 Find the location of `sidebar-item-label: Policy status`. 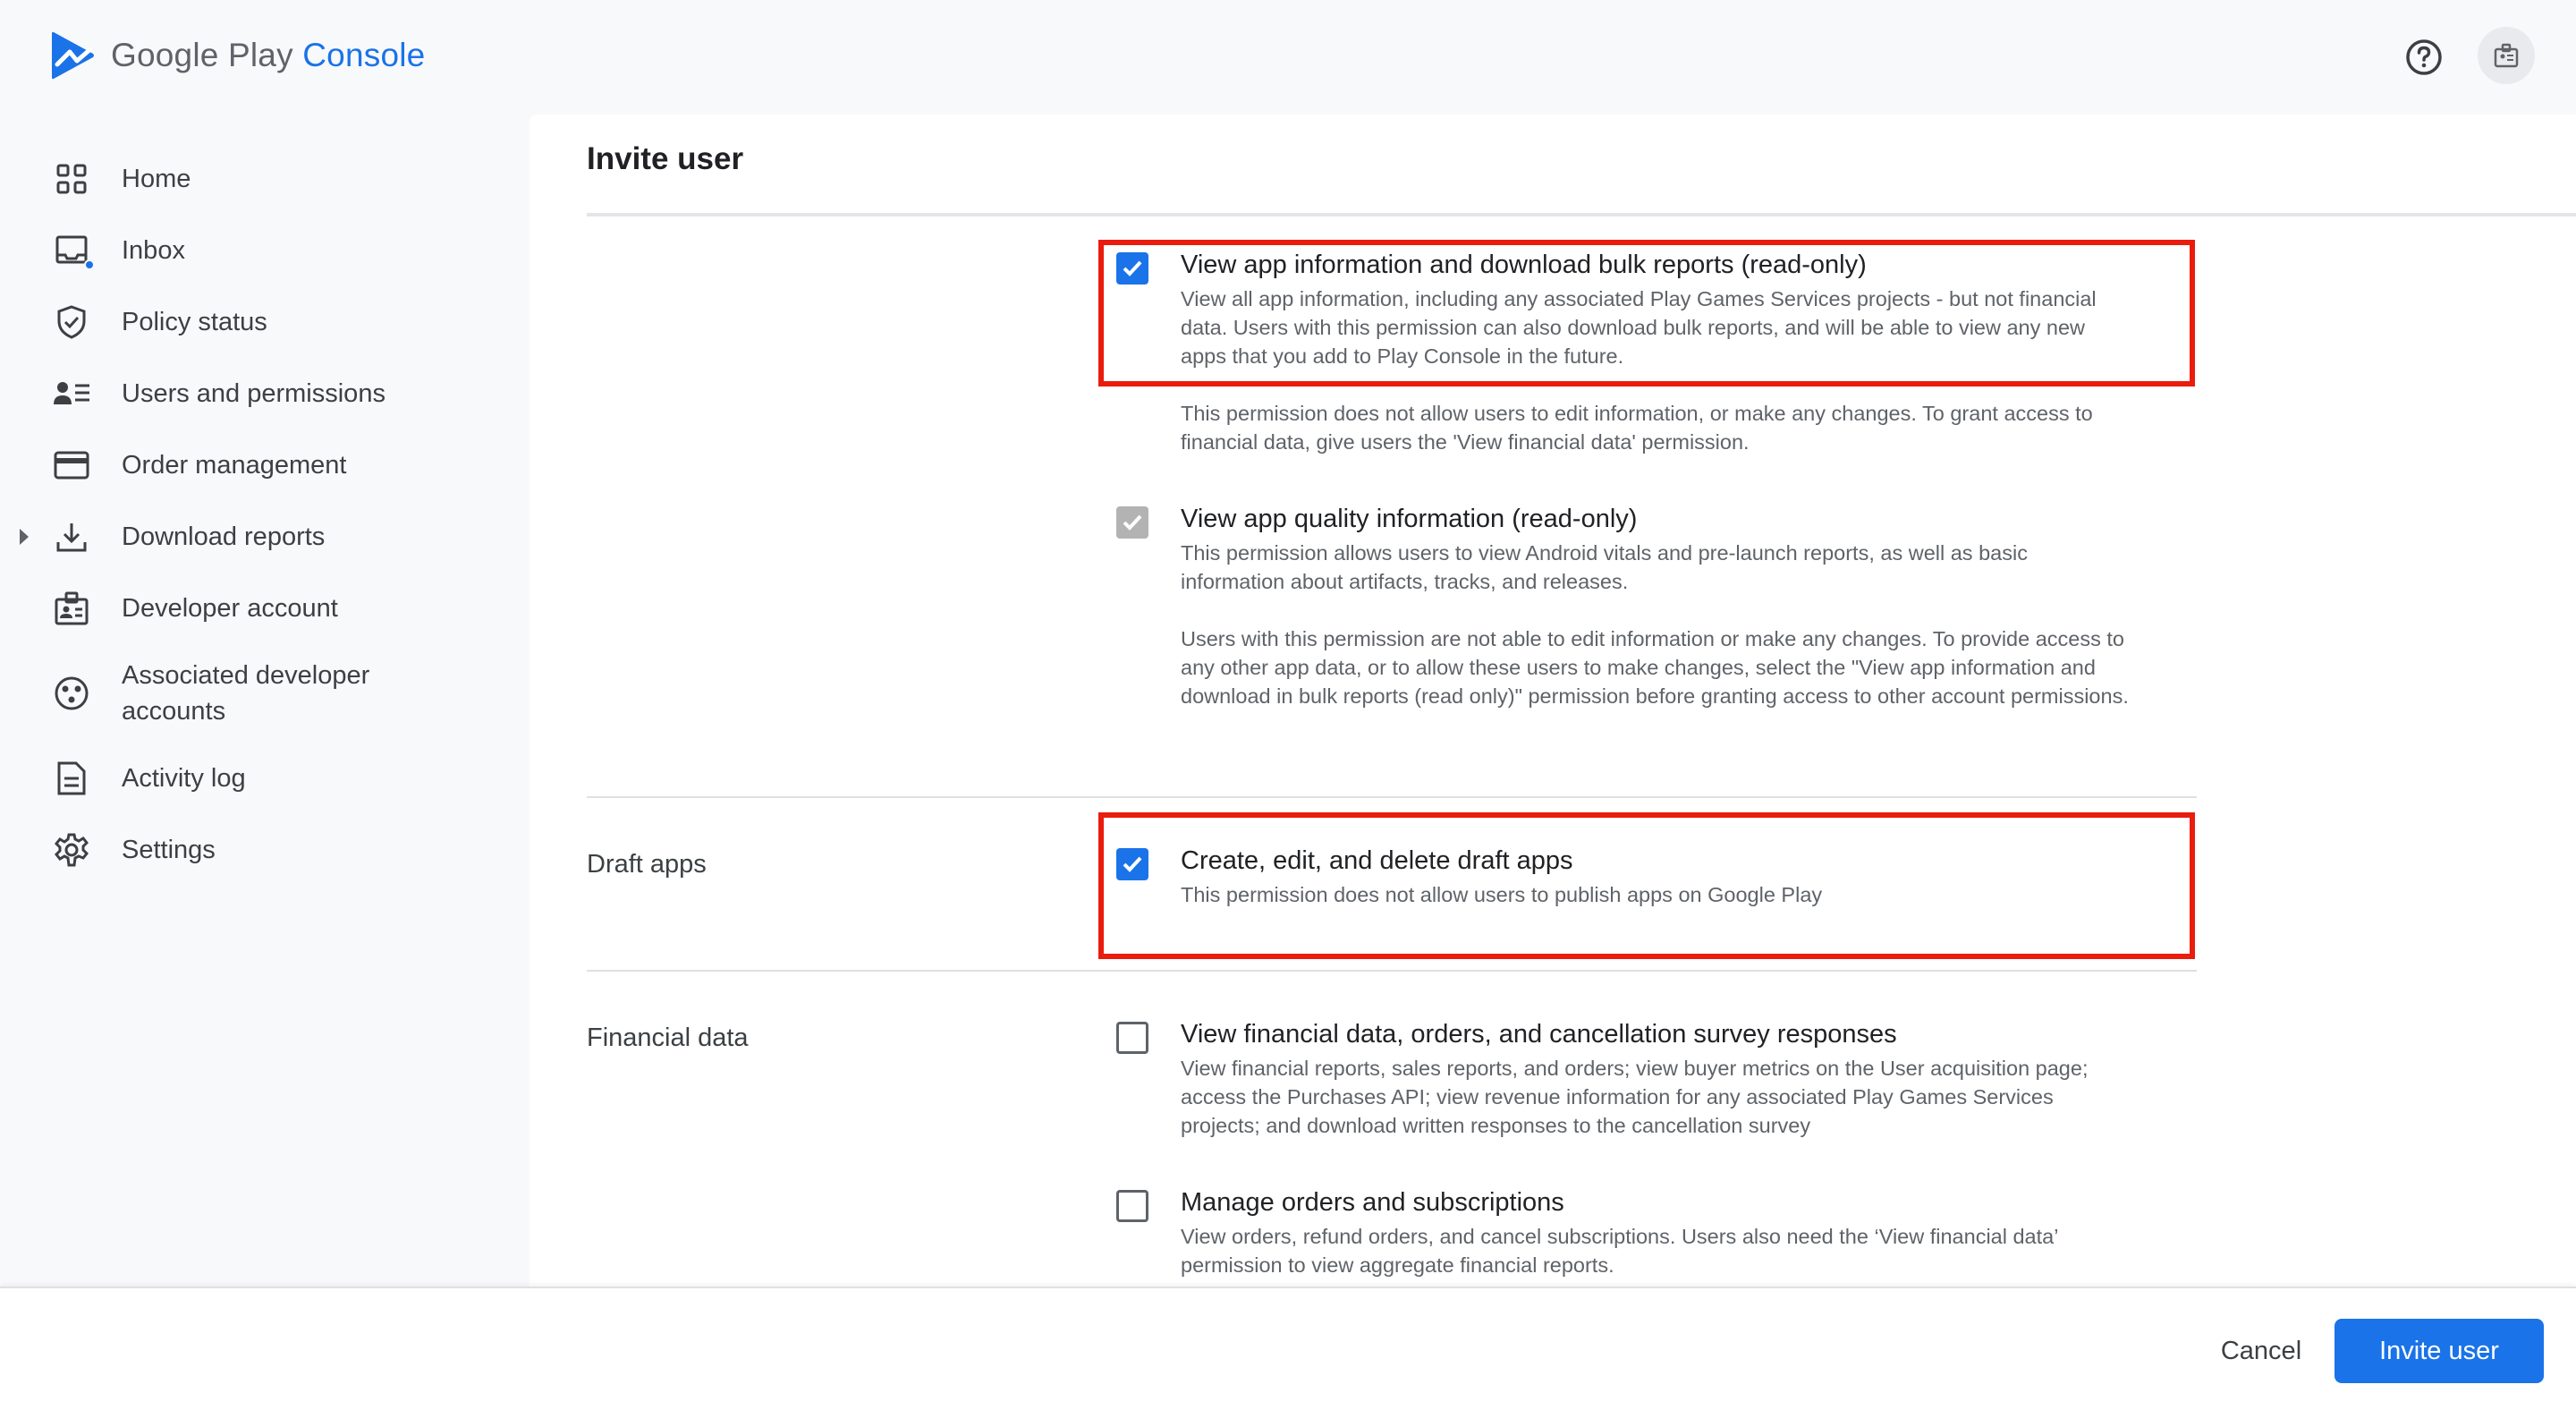

sidebar-item-label: Policy status is located at coordinates (194, 322).